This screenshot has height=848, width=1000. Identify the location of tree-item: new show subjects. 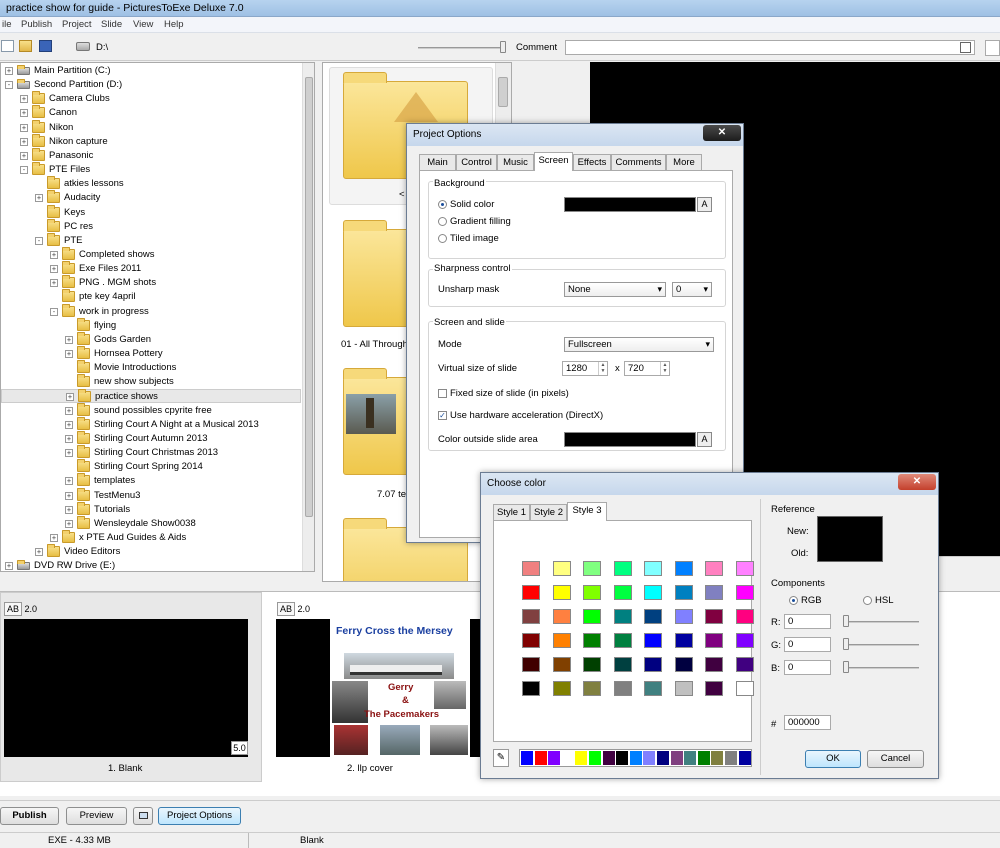
(151, 381).